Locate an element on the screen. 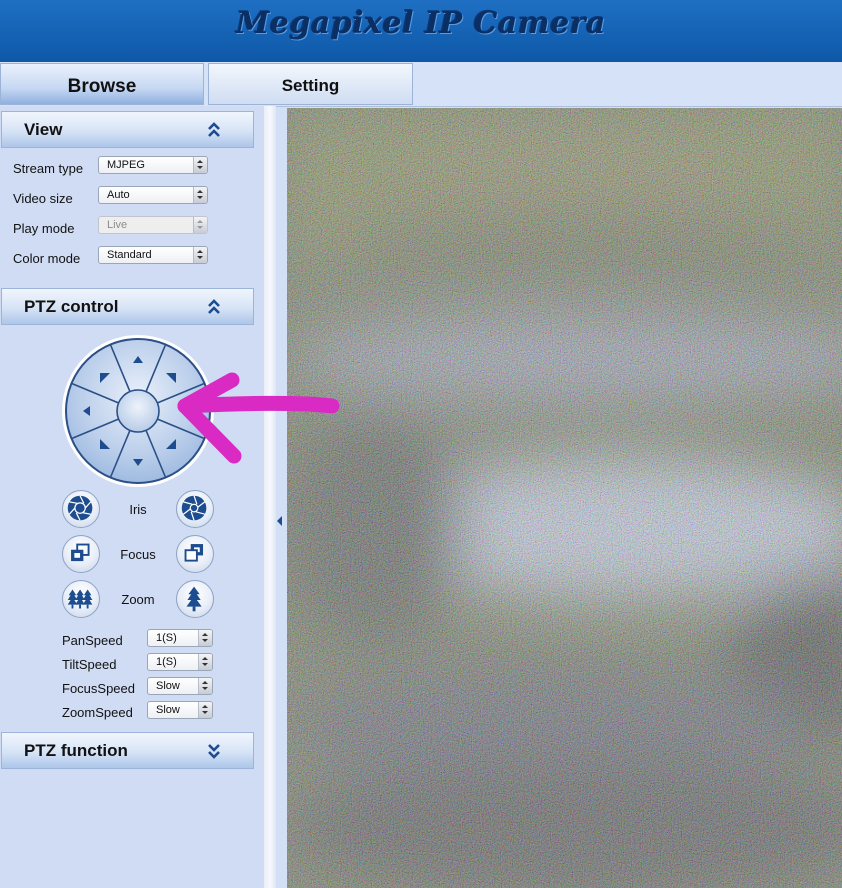 Image resolution: width=842 pixels, height=888 pixels. iris-label: Iris is located at coordinates (138, 509).